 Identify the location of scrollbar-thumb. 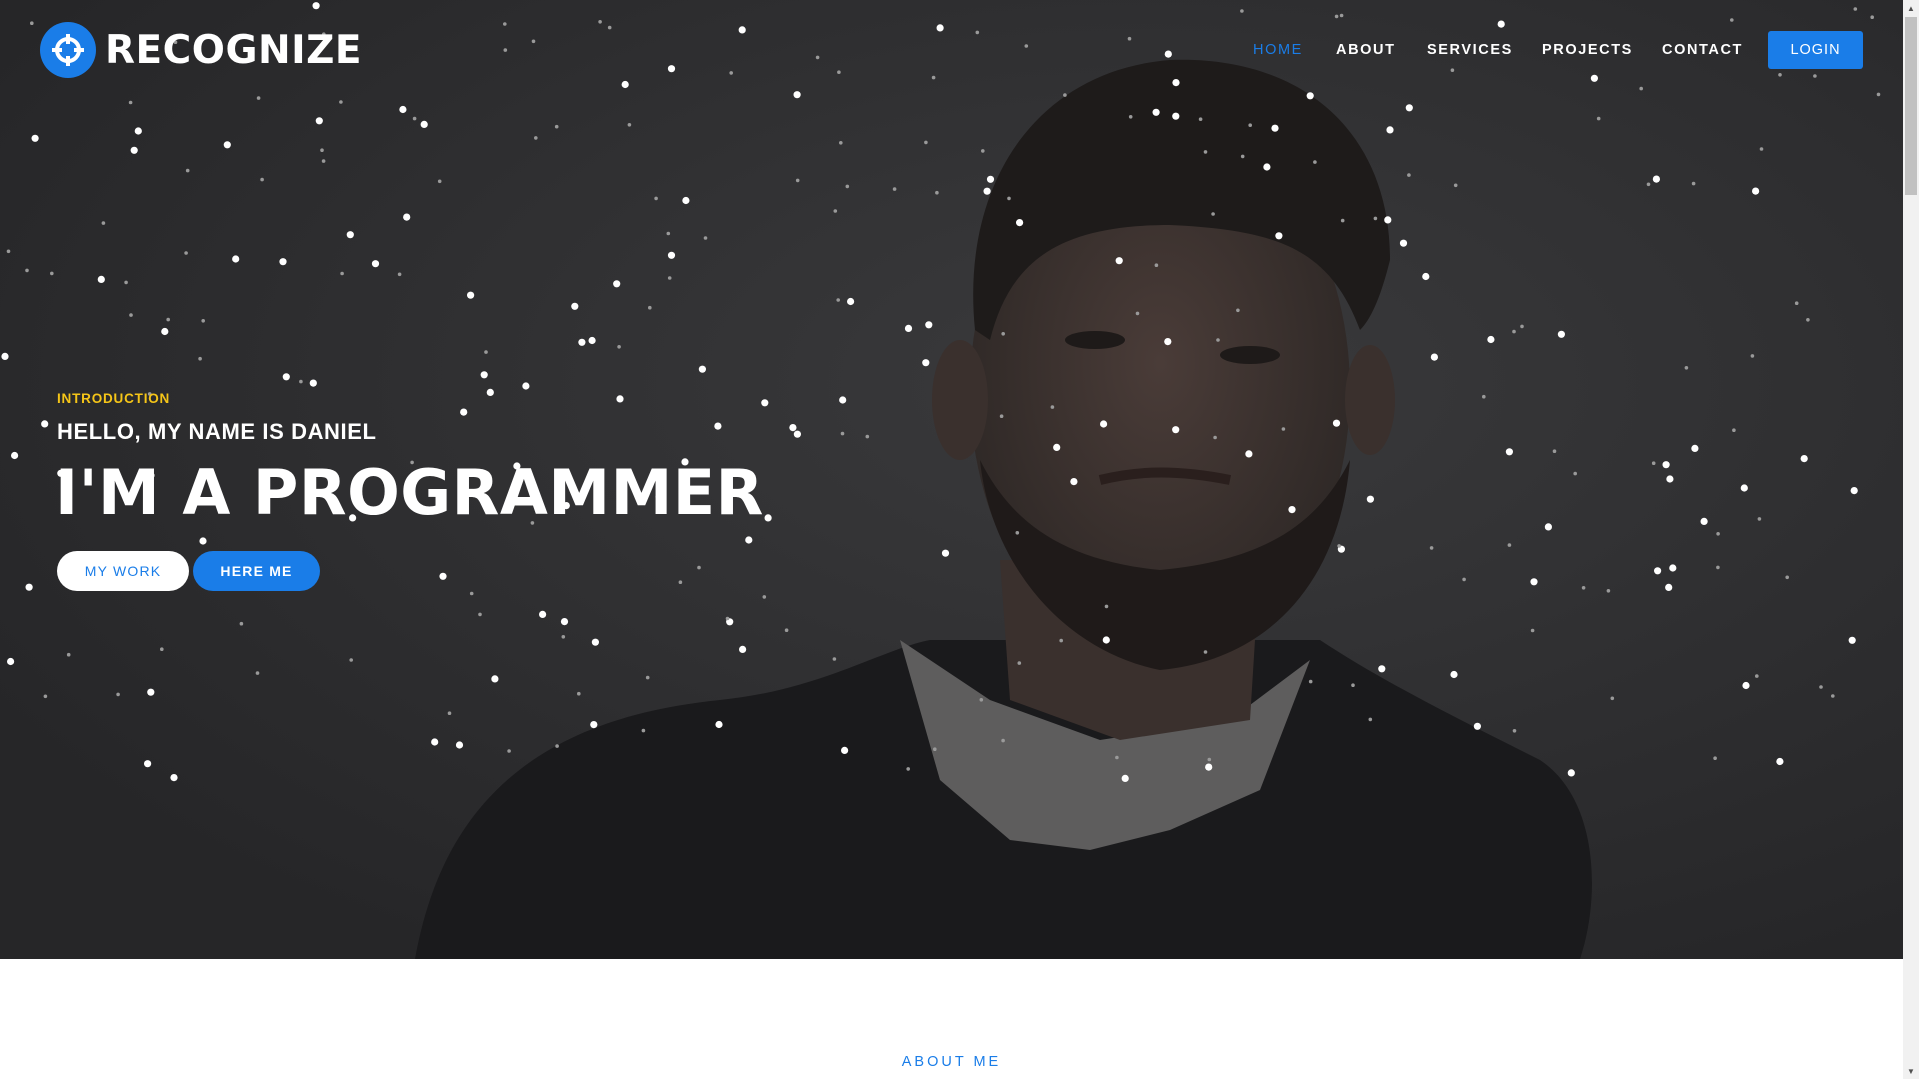
(1911, 106).